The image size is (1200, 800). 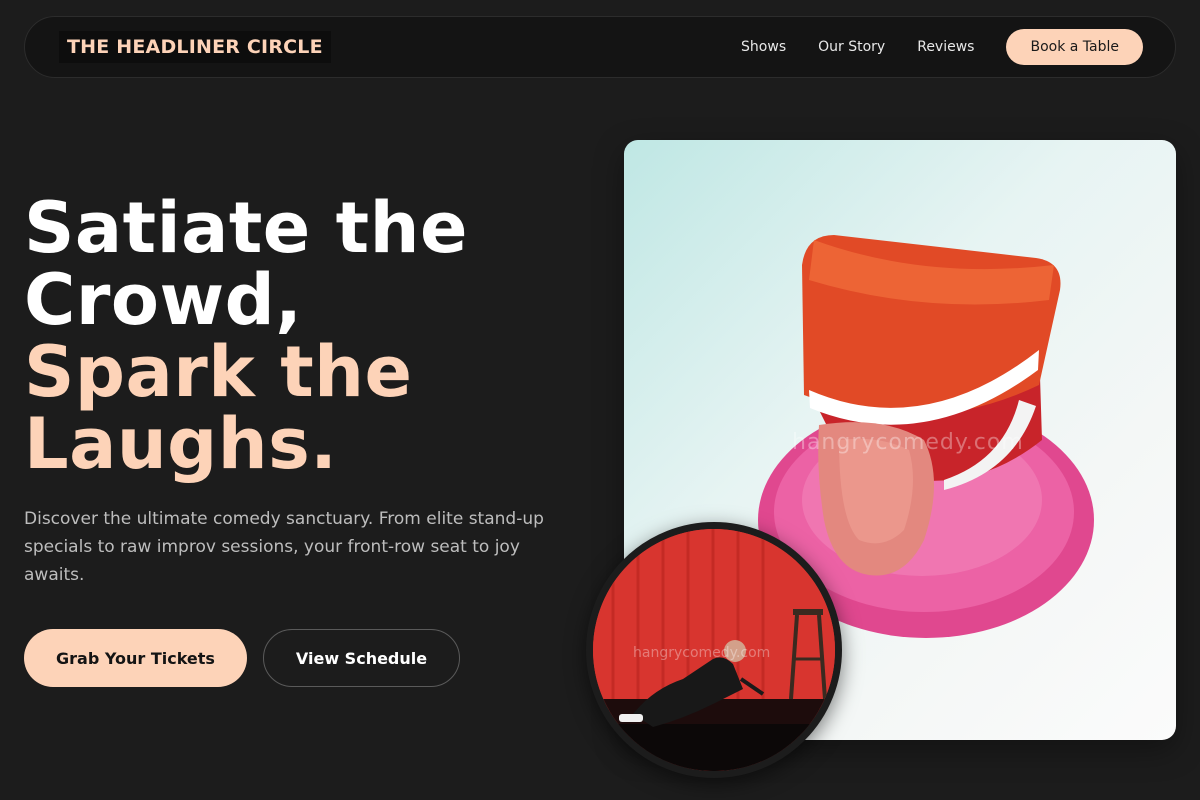 I want to click on headline-line-1: Satiate the, so click(x=246, y=228).